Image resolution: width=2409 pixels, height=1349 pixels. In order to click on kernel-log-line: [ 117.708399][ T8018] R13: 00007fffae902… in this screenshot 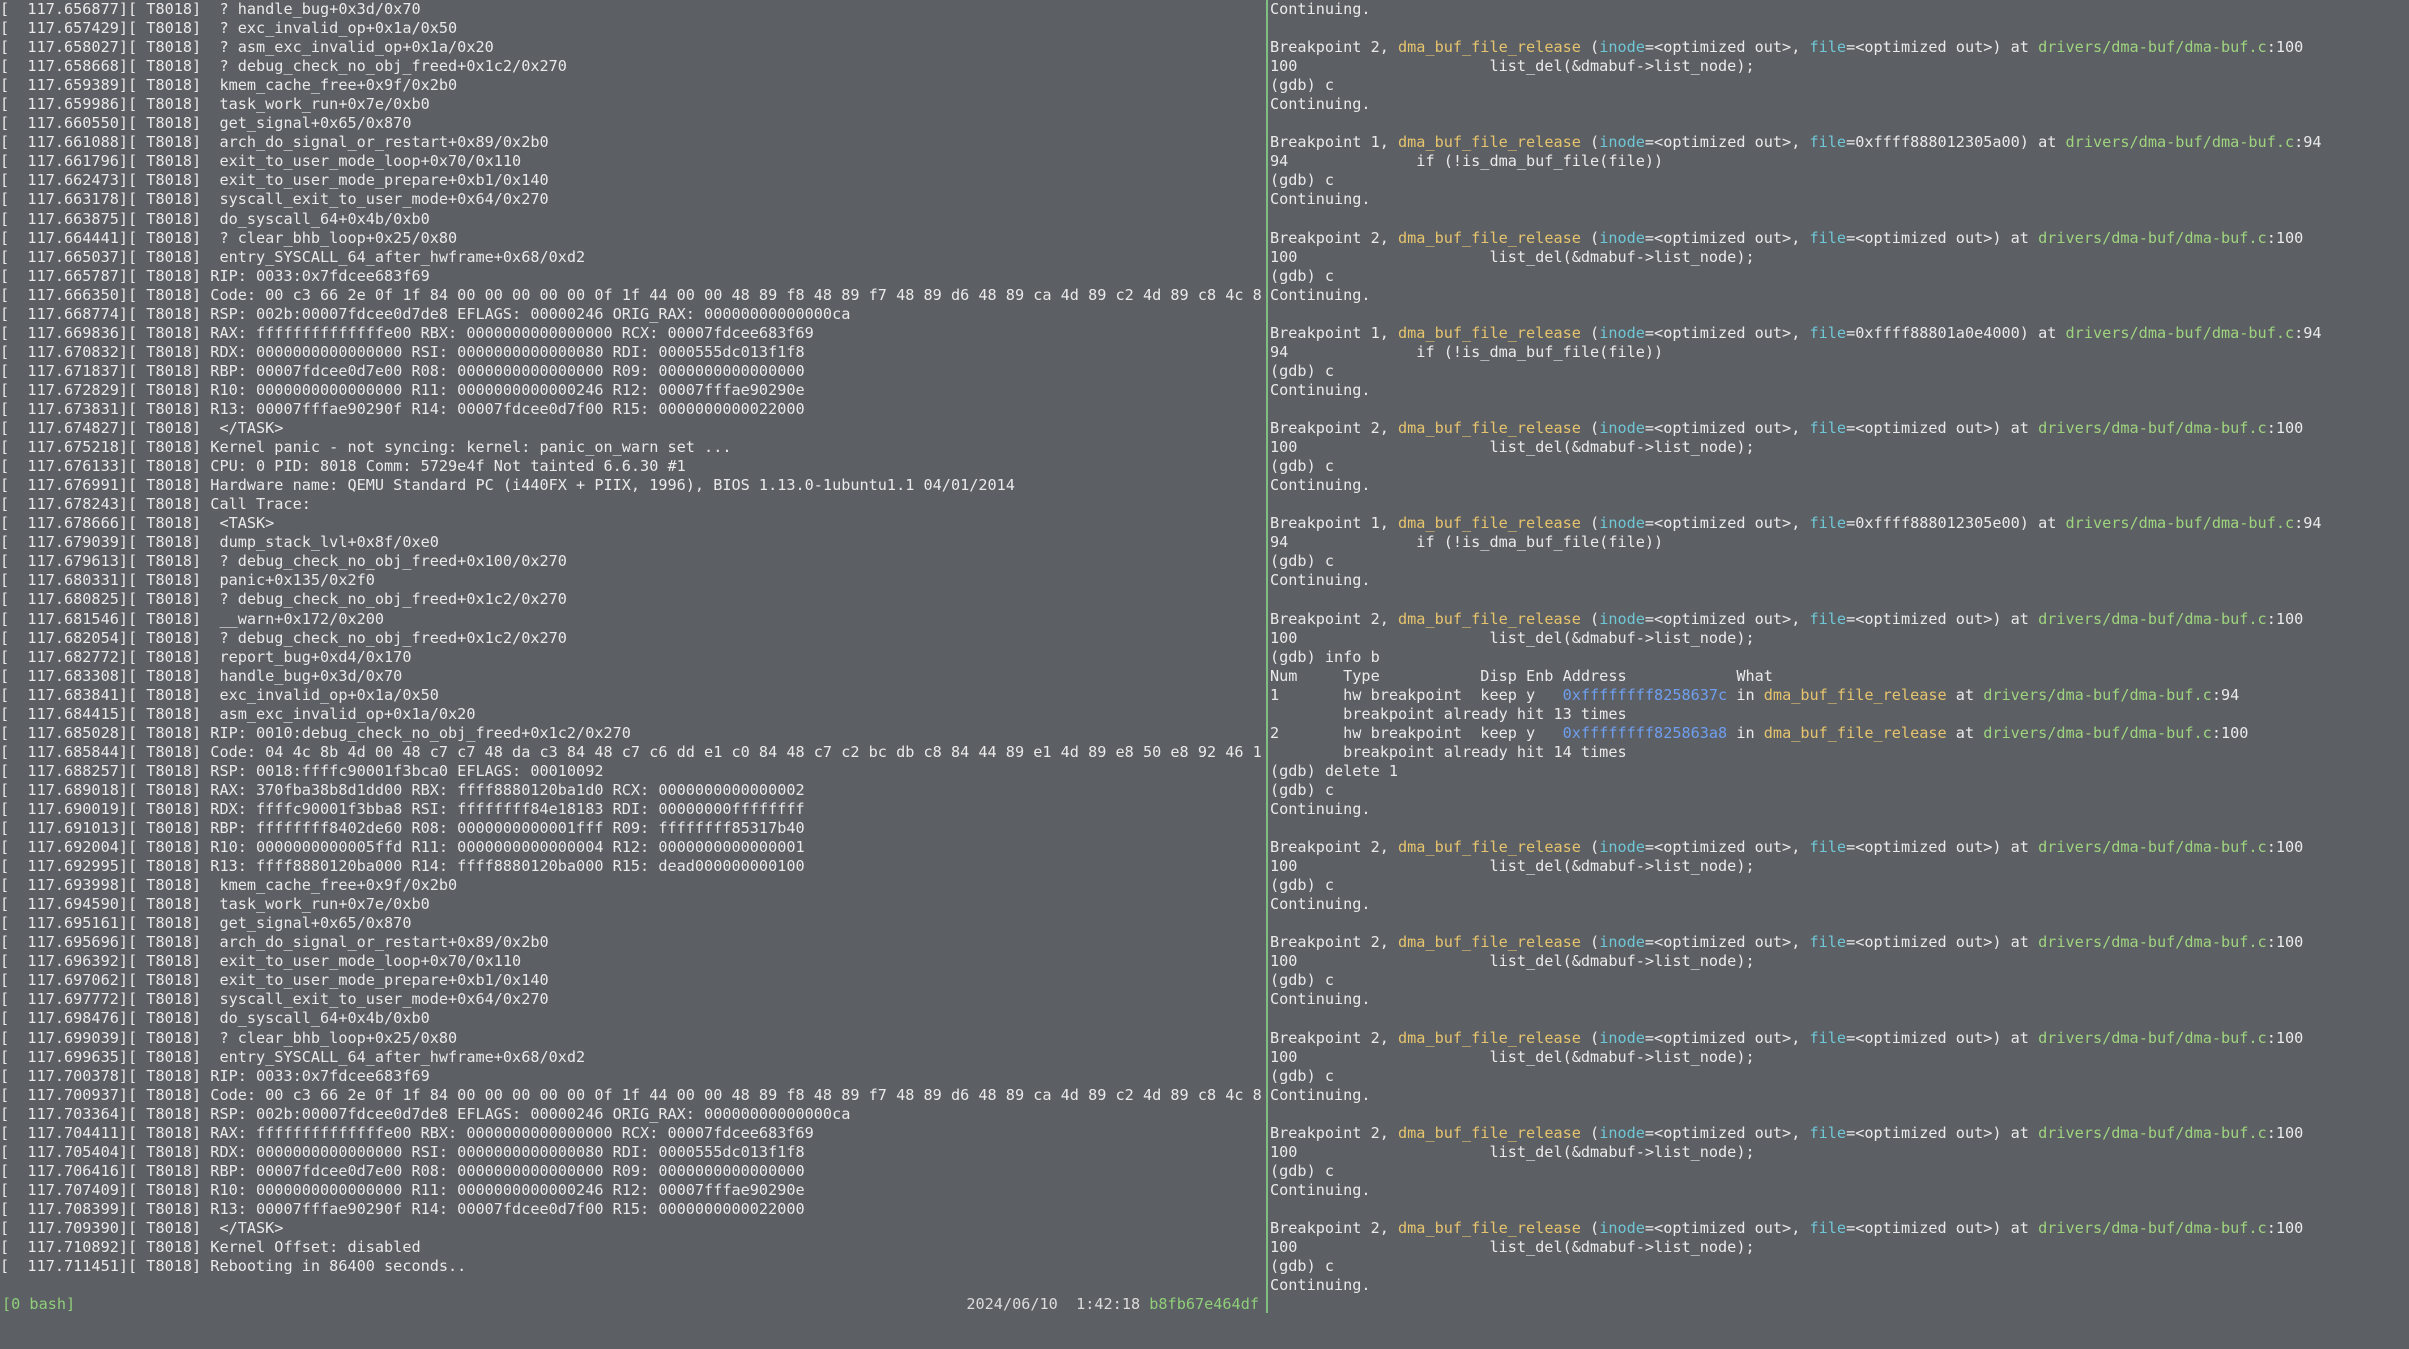, I will do `click(402, 1208)`.